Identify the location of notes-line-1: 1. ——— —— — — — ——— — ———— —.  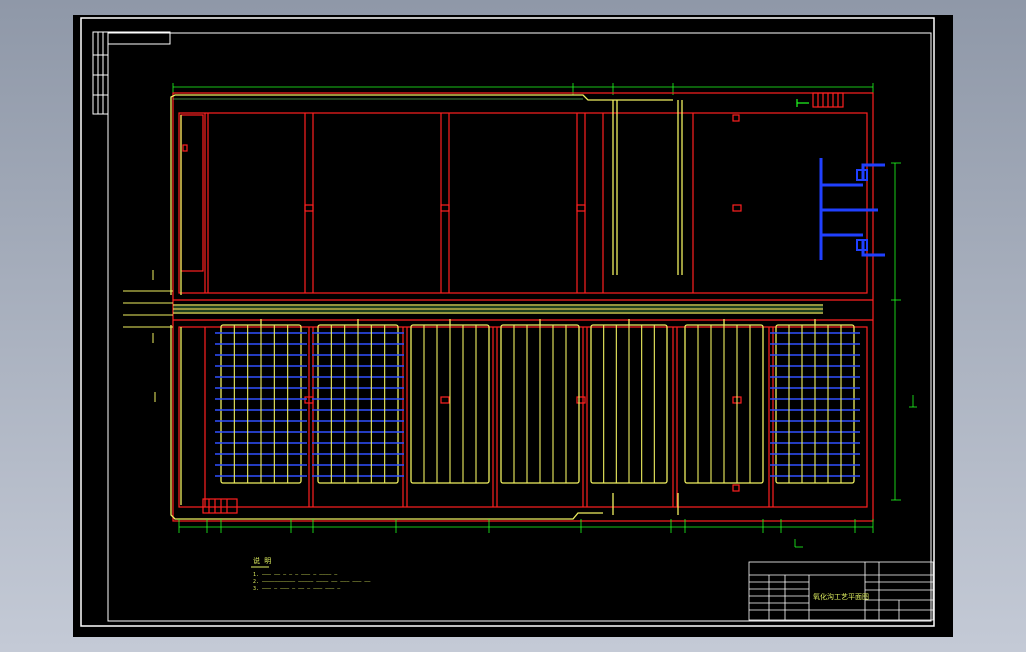
(295, 575).